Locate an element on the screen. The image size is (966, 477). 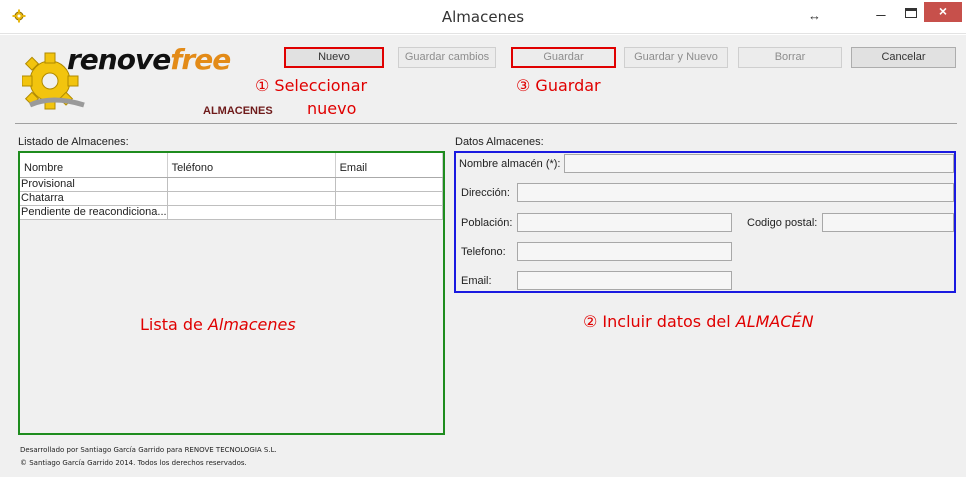
section-title: ALMACENES is located at coordinates (238, 111).